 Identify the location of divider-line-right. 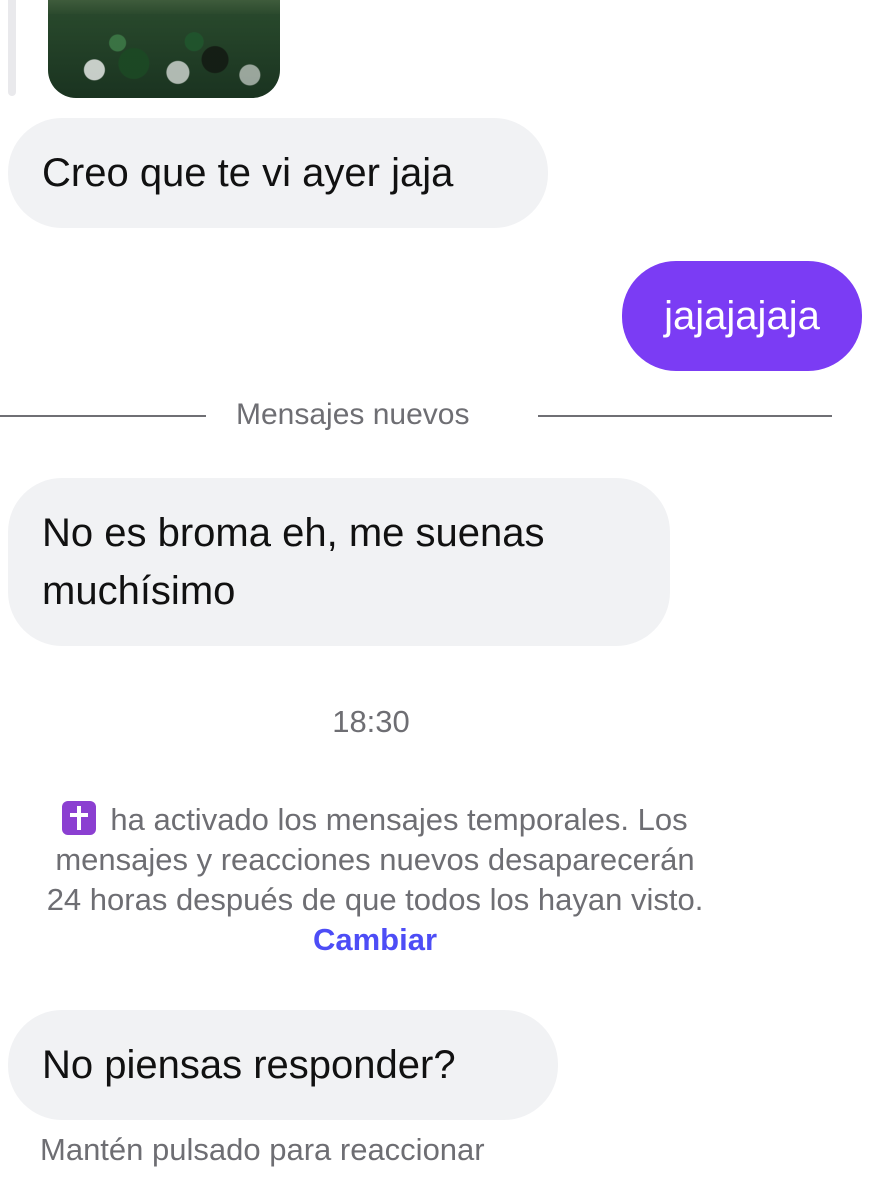
(685, 416).